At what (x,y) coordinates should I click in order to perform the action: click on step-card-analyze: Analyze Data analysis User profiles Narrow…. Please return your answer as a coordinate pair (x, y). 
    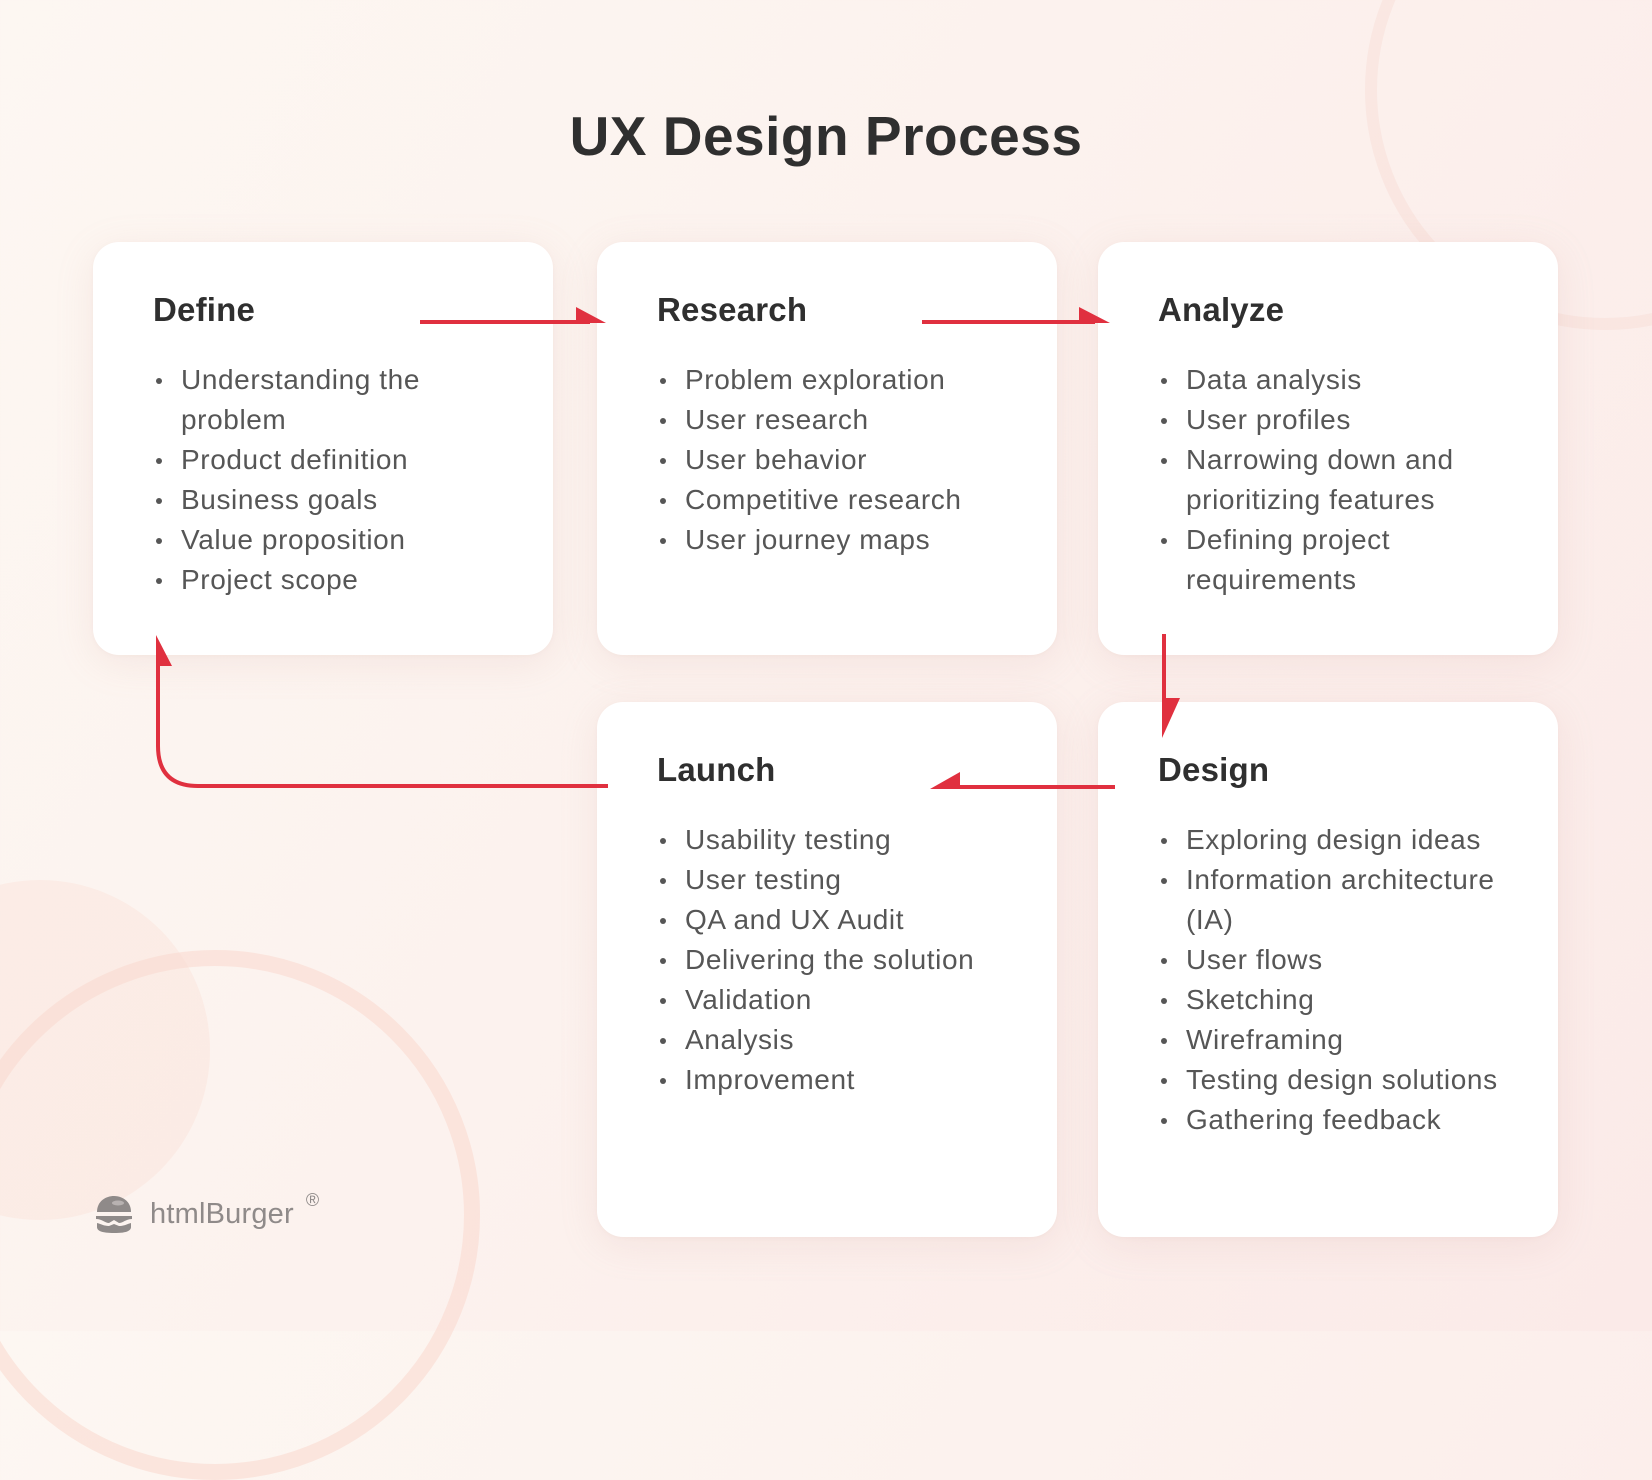
    Looking at the image, I should click on (1328, 448).